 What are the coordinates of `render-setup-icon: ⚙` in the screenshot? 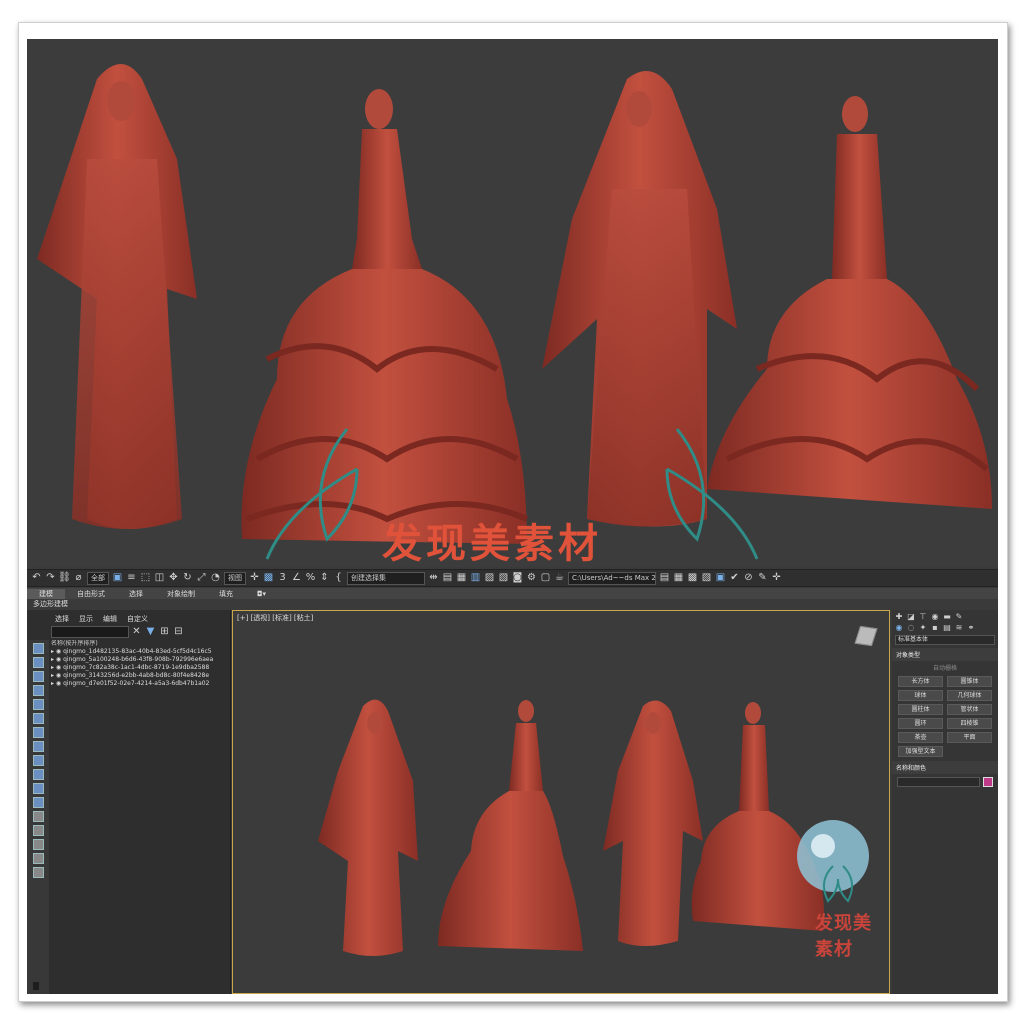 It's located at (531, 578).